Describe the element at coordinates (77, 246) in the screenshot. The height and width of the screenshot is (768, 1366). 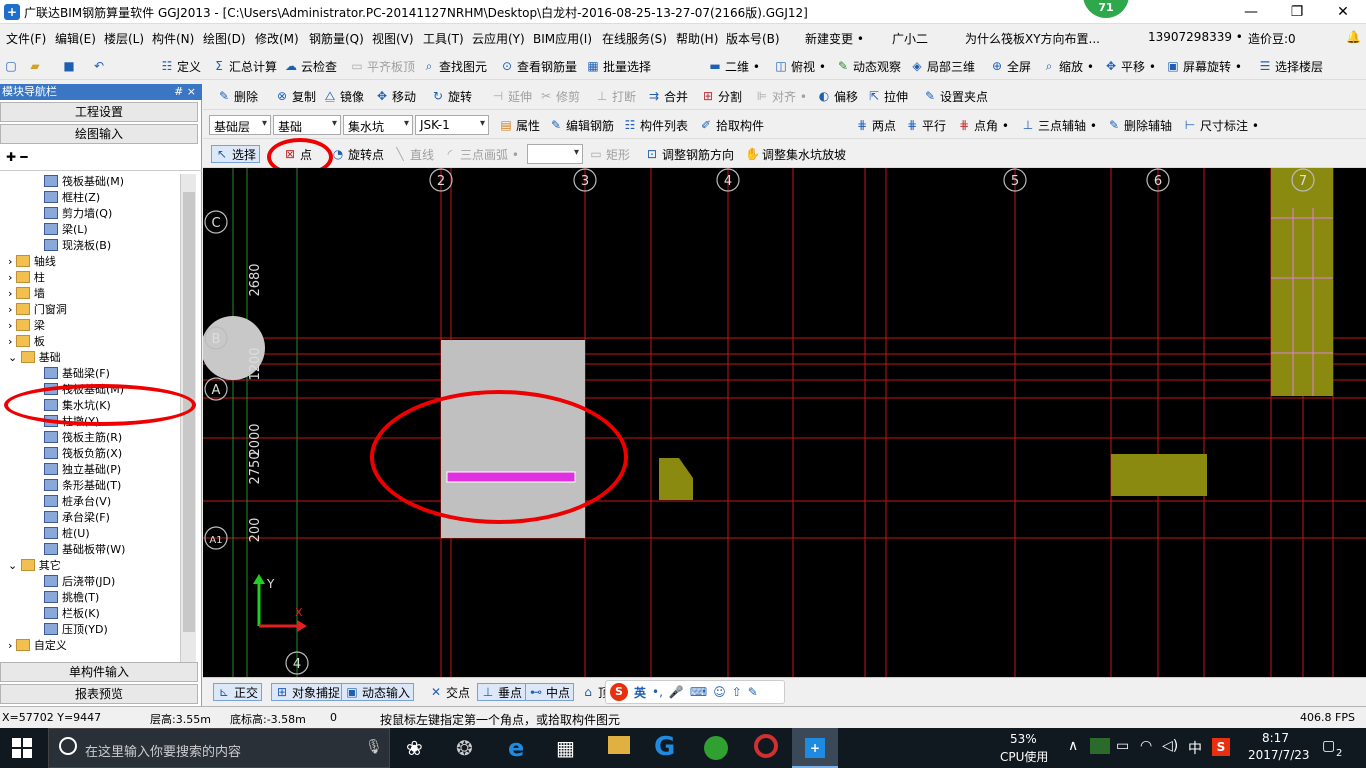
I see `tree-item: 现浇板(B)` at that location.